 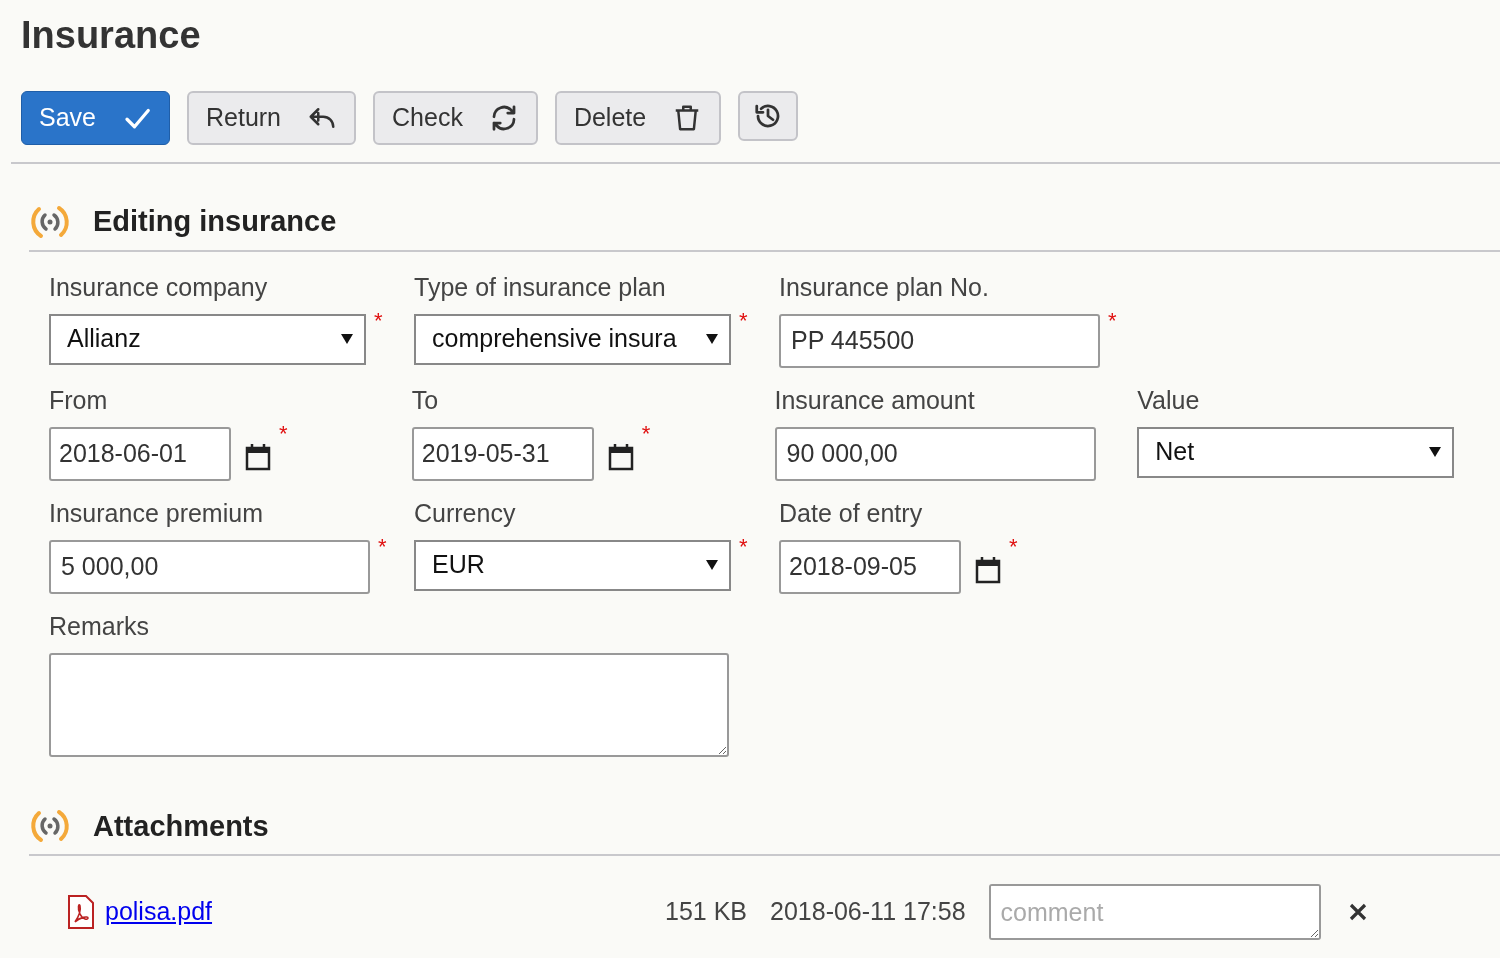 I want to click on comment-field: comment, so click(x=1154, y=912).